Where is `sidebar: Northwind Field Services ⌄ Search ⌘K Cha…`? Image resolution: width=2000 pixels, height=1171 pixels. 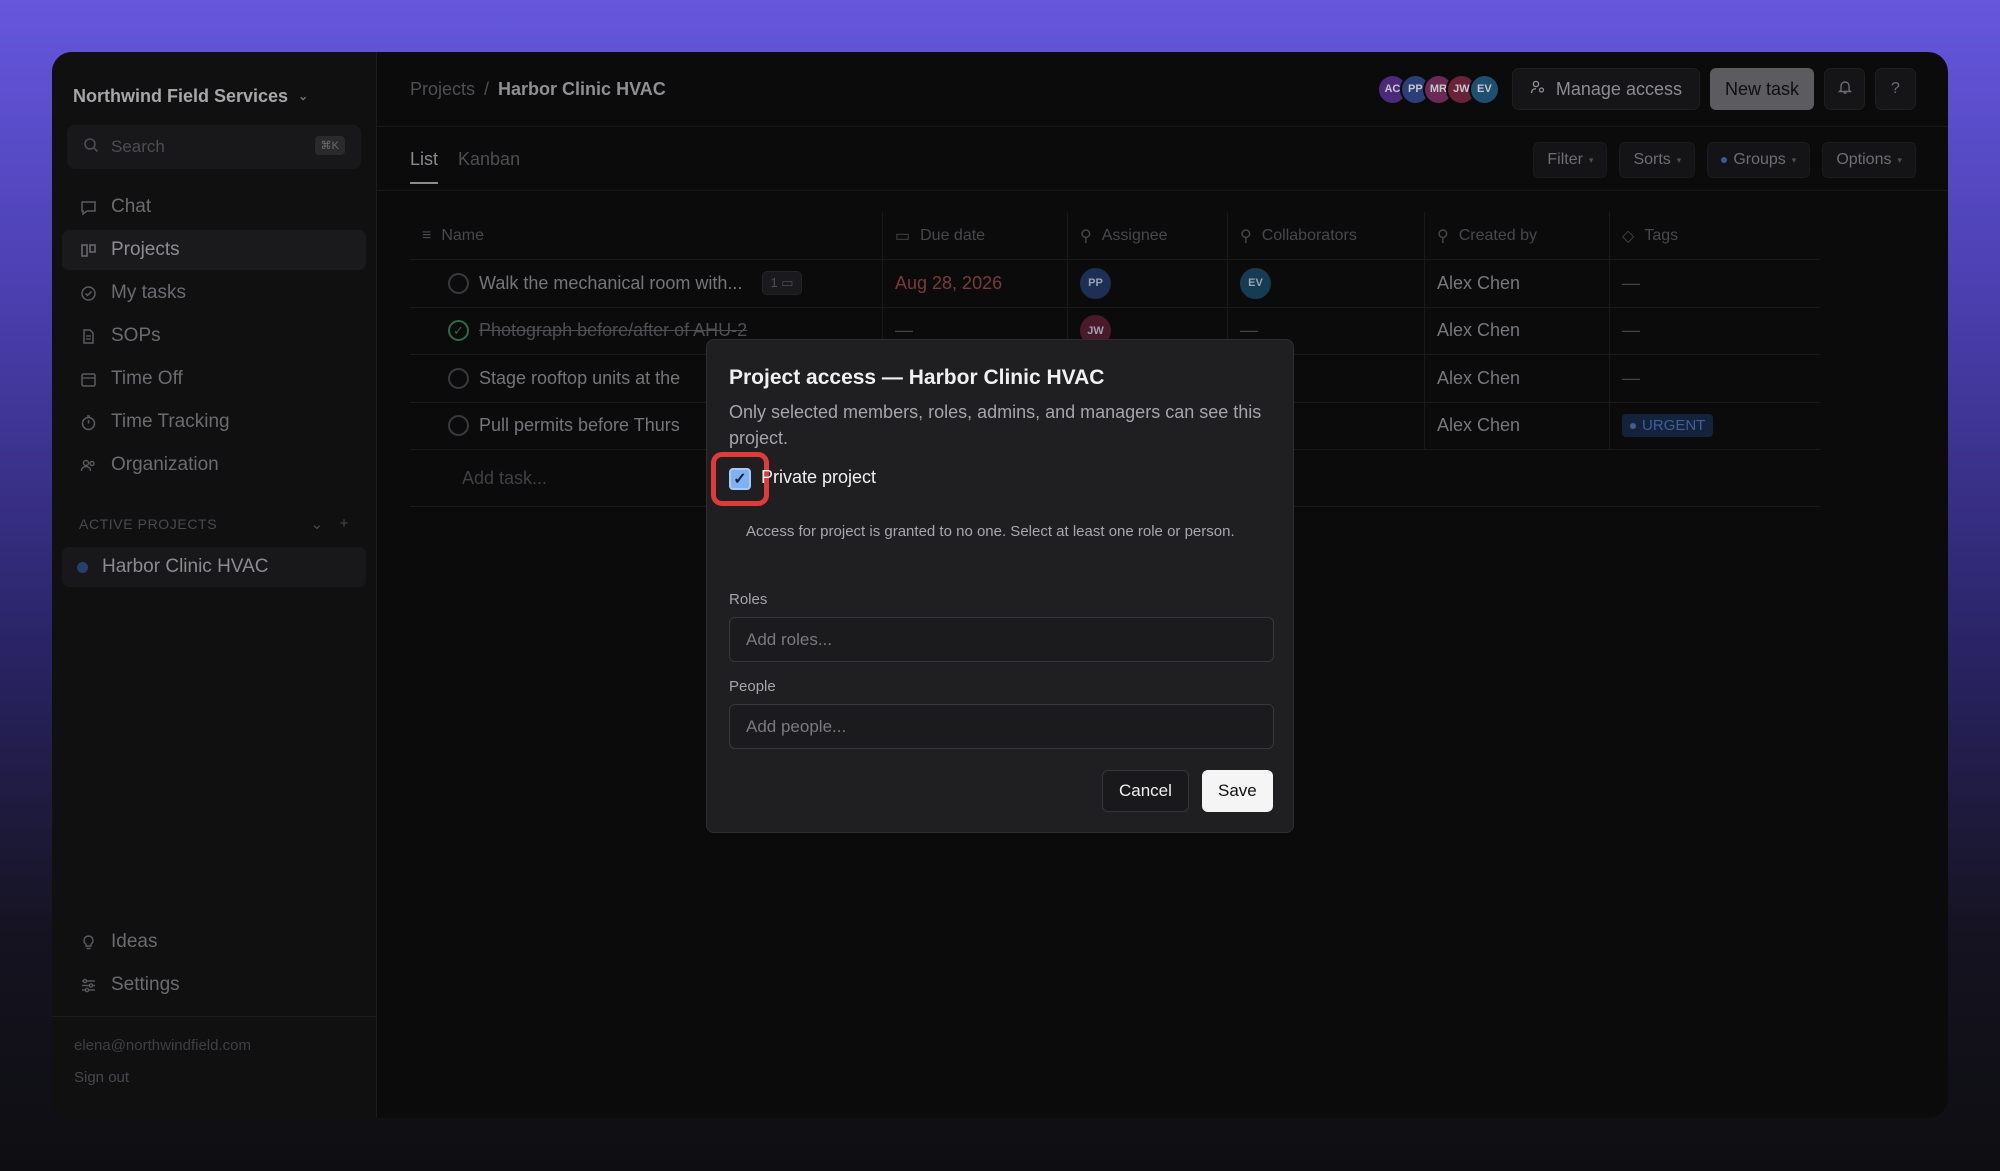 sidebar: Northwind Field Services ⌄ Search ⌘K Cha… is located at coordinates (214, 585).